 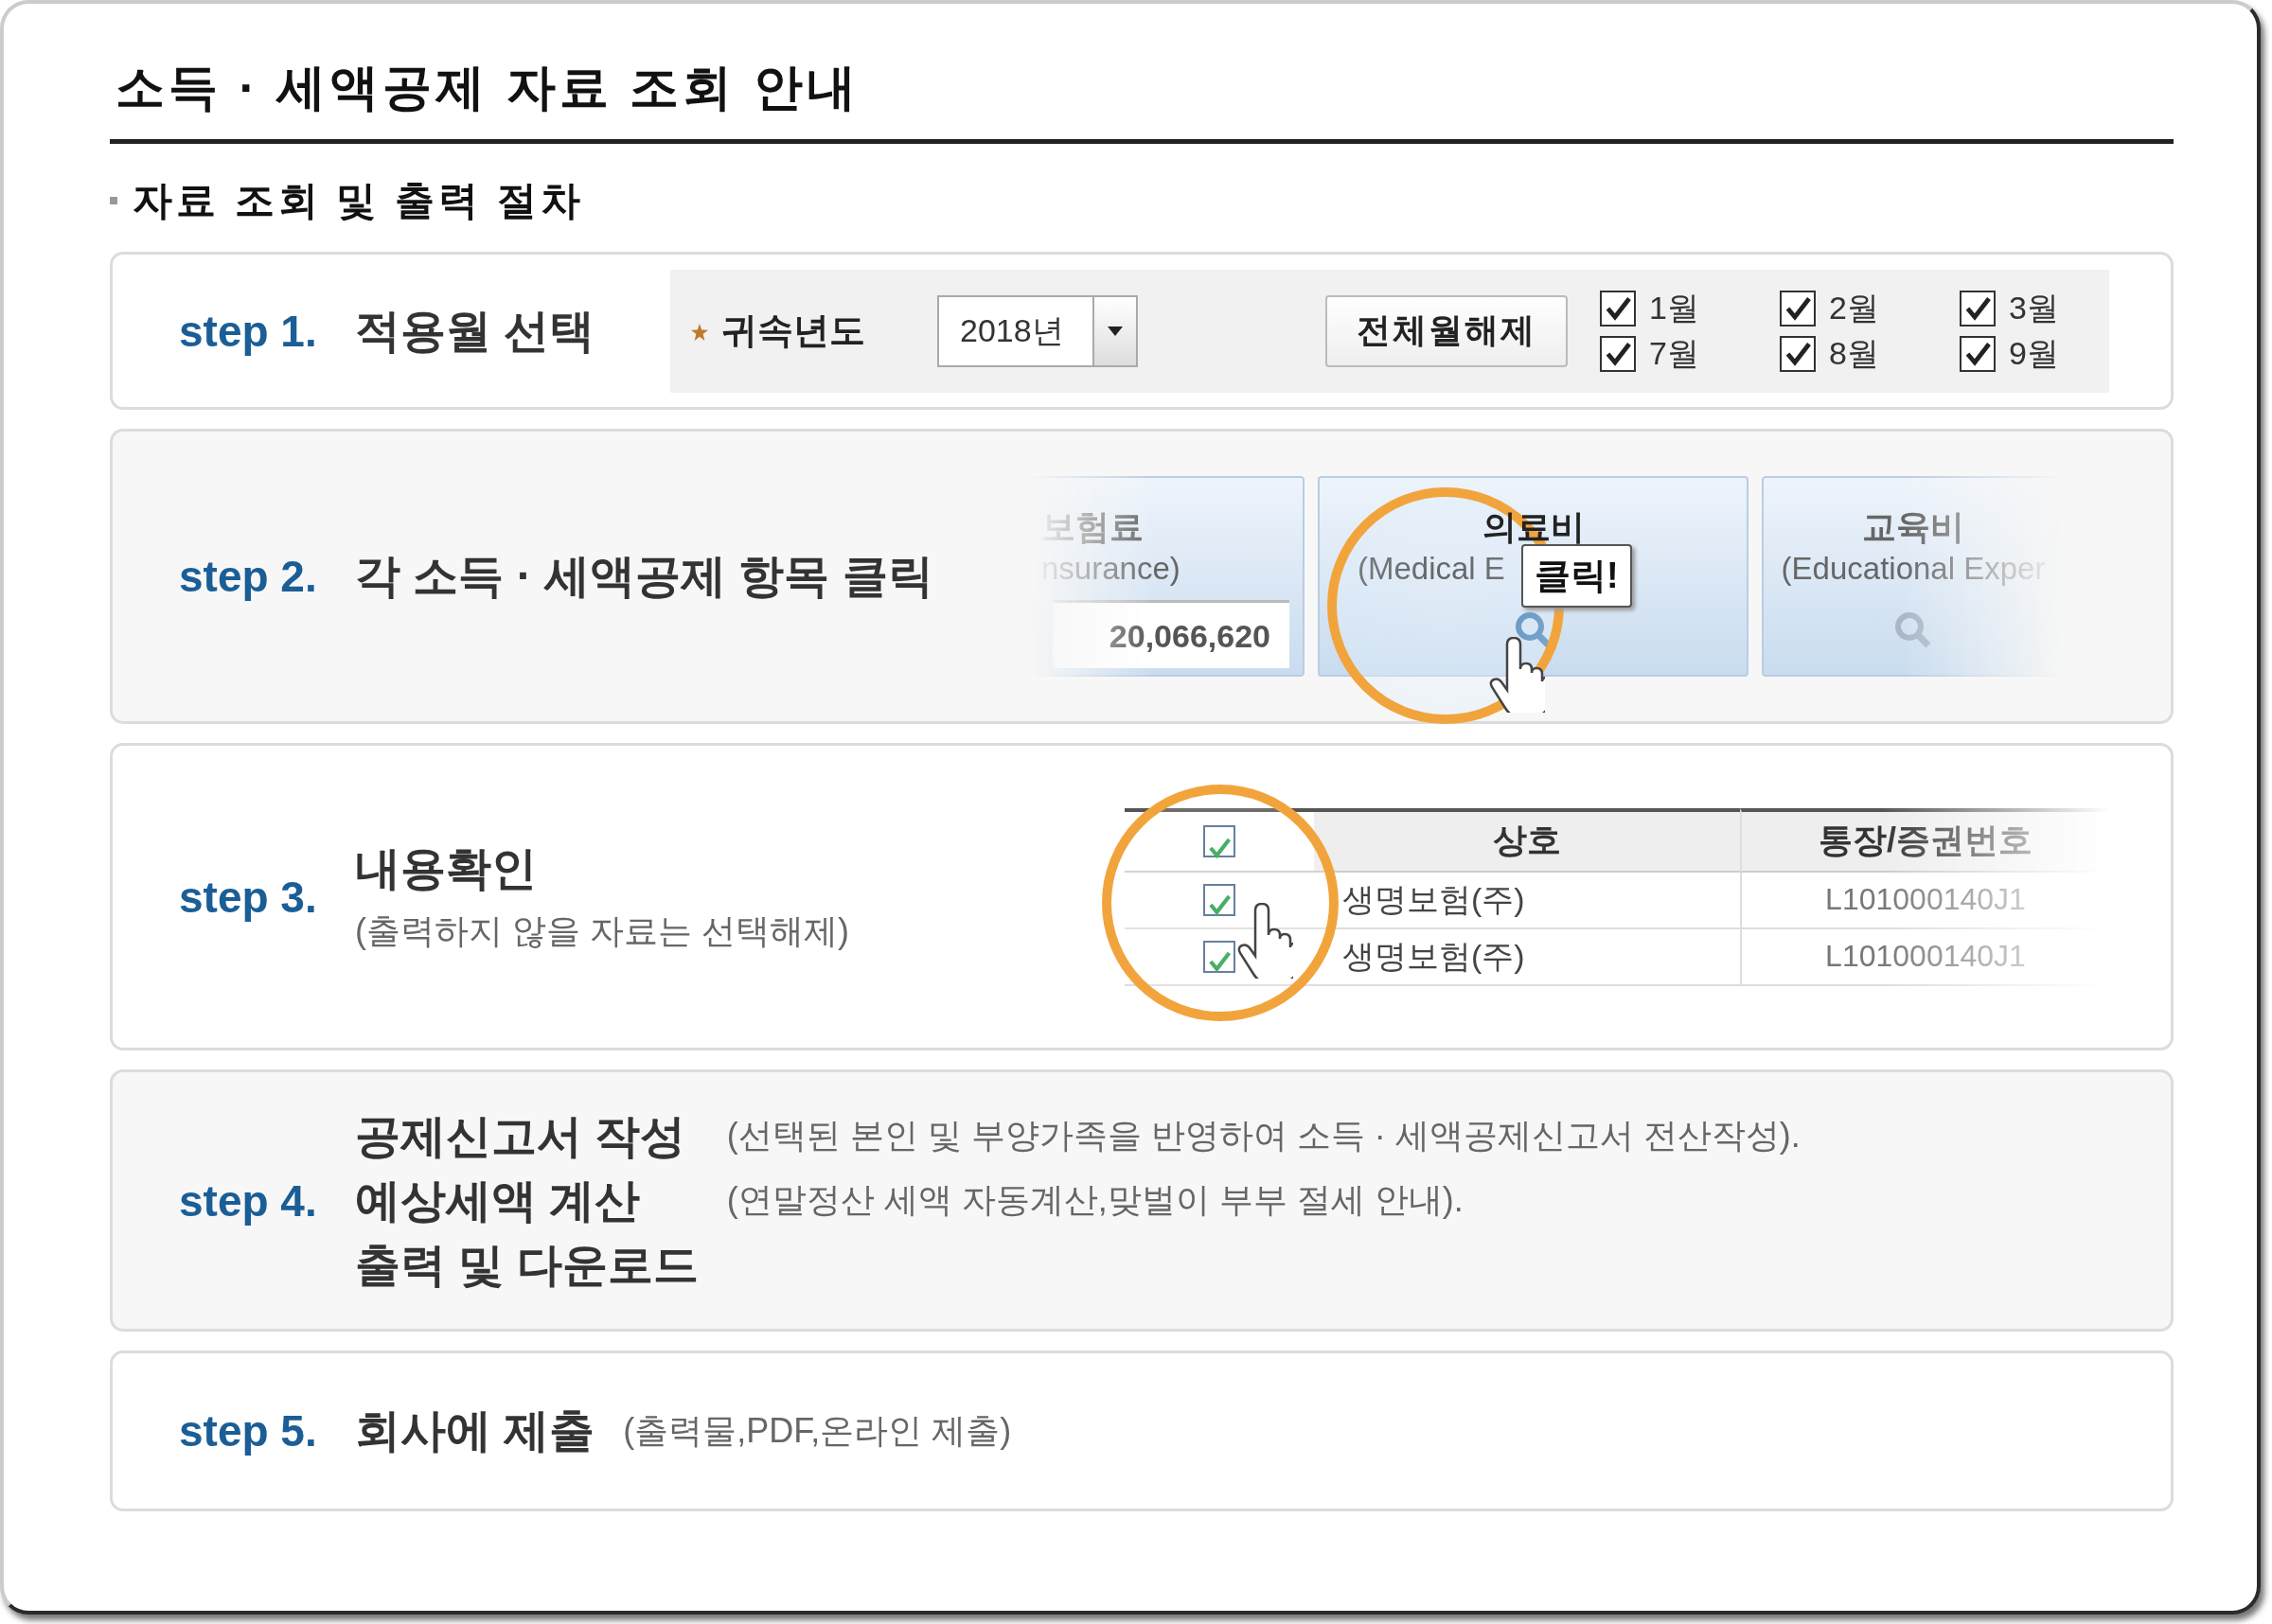 What do you see at coordinates (817, 1431) in the screenshot?
I see `step-note: (출력물,PDF,온라인 제출)` at bounding box center [817, 1431].